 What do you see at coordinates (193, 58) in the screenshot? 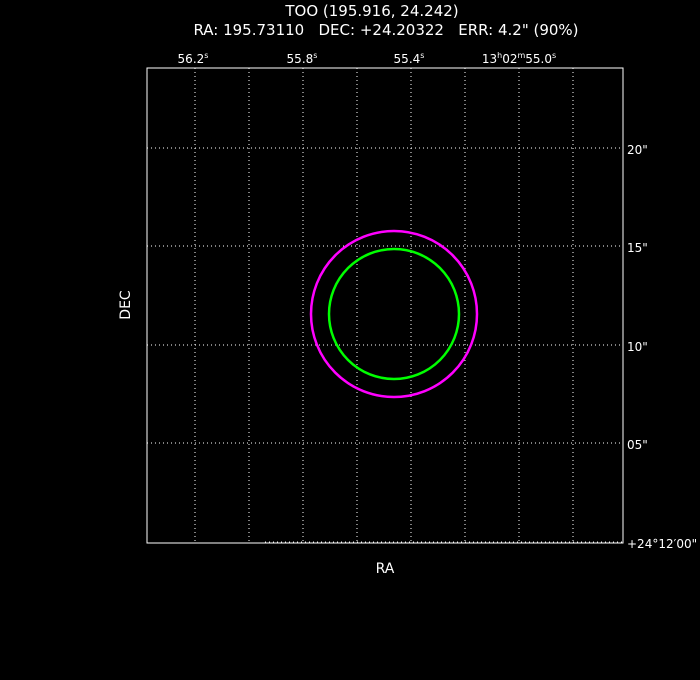
I see `ra-tick-label: 56.2s` at bounding box center [193, 58].